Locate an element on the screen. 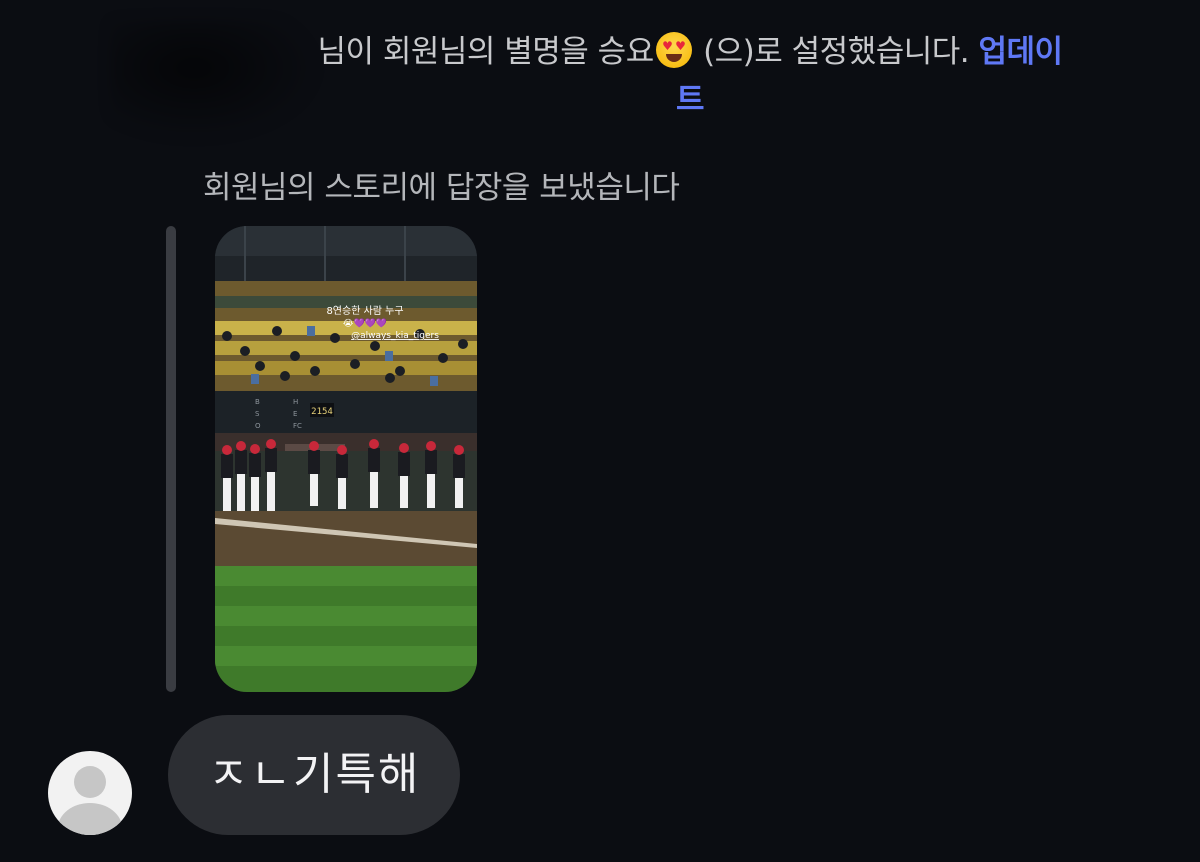  message-bubble: ㅈㄴ기특해 is located at coordinates (314, 775).